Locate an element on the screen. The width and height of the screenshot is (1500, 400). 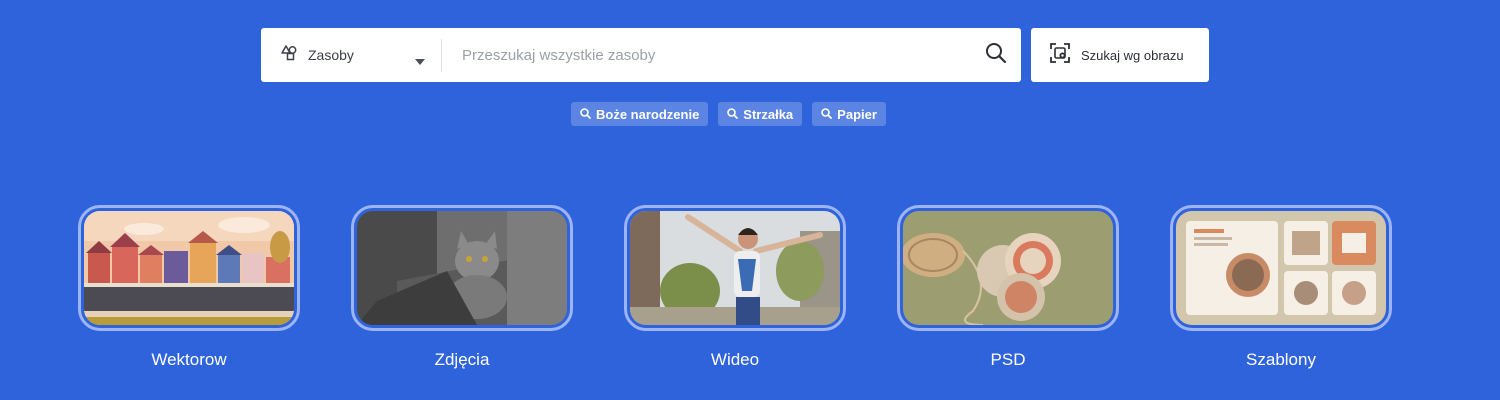
category-video: Wideo is located at coordinates (735, 287).